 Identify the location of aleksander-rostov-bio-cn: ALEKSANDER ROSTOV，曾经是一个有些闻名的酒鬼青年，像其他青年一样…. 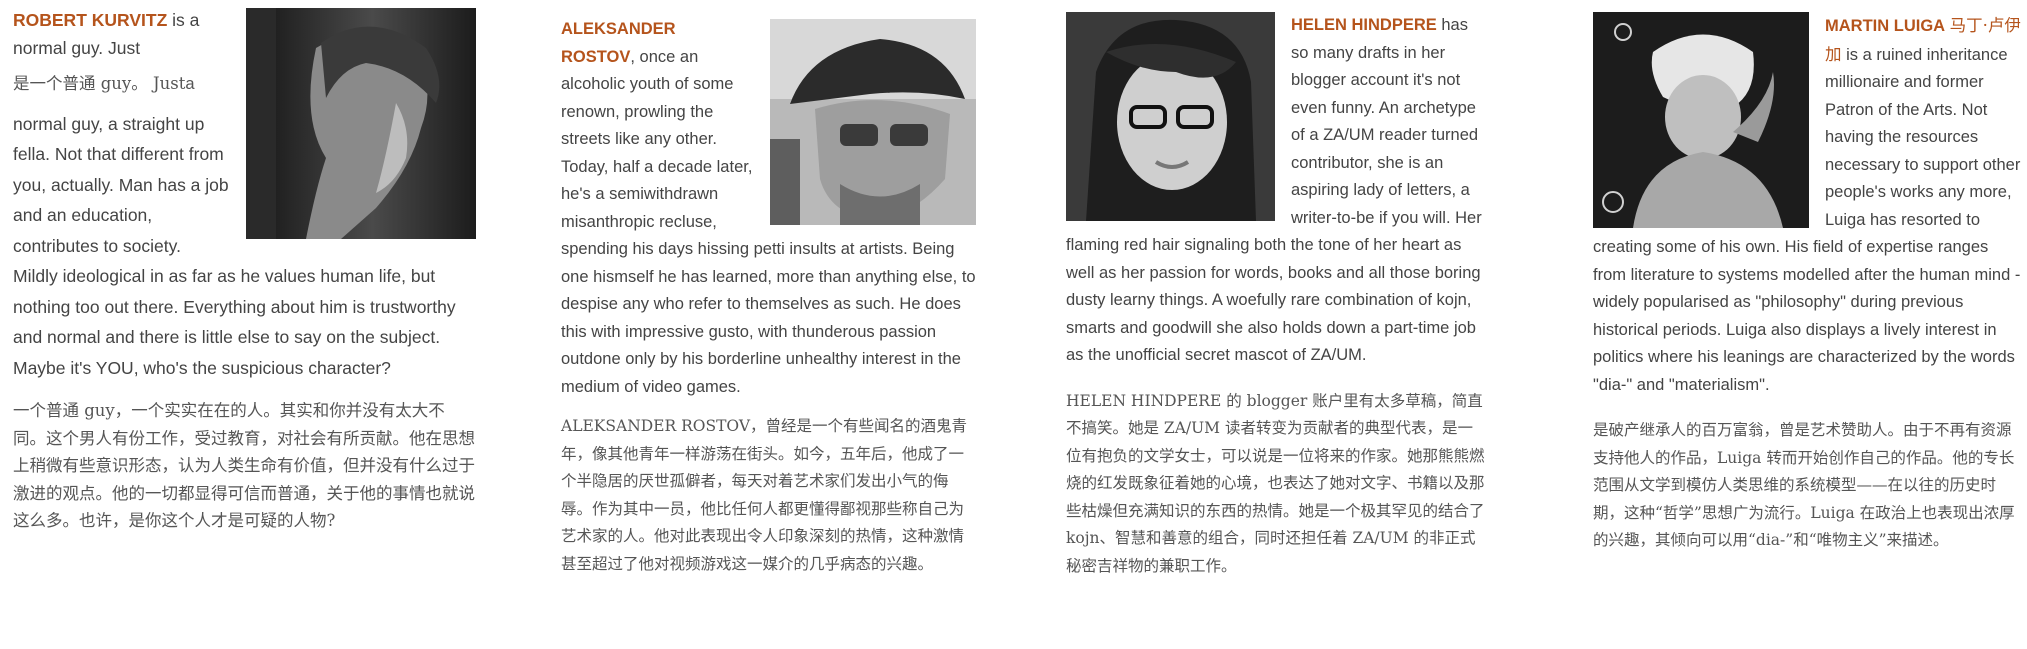
(764, 495).